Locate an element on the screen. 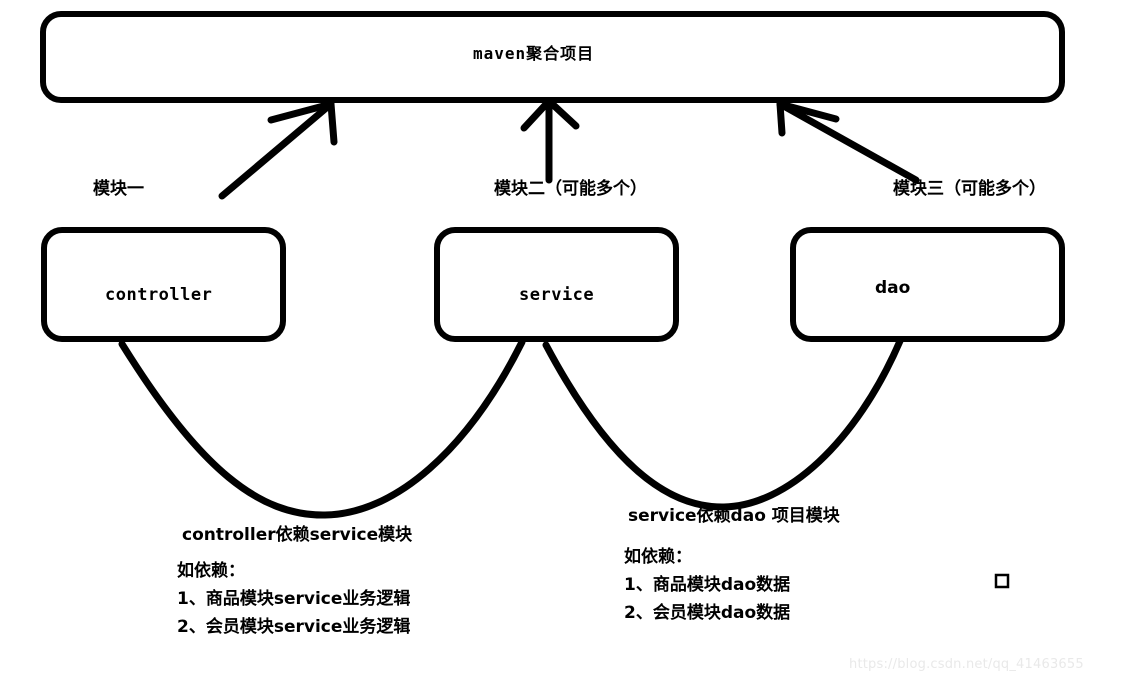 The width and height of the screenshot is (1128, 683). small-square-marker is located at coordinates (1002, 581).